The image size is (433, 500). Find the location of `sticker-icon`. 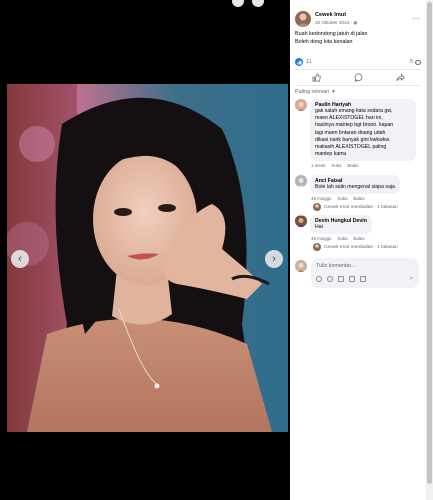

sticker-icon is located at coordinates (363, 278).